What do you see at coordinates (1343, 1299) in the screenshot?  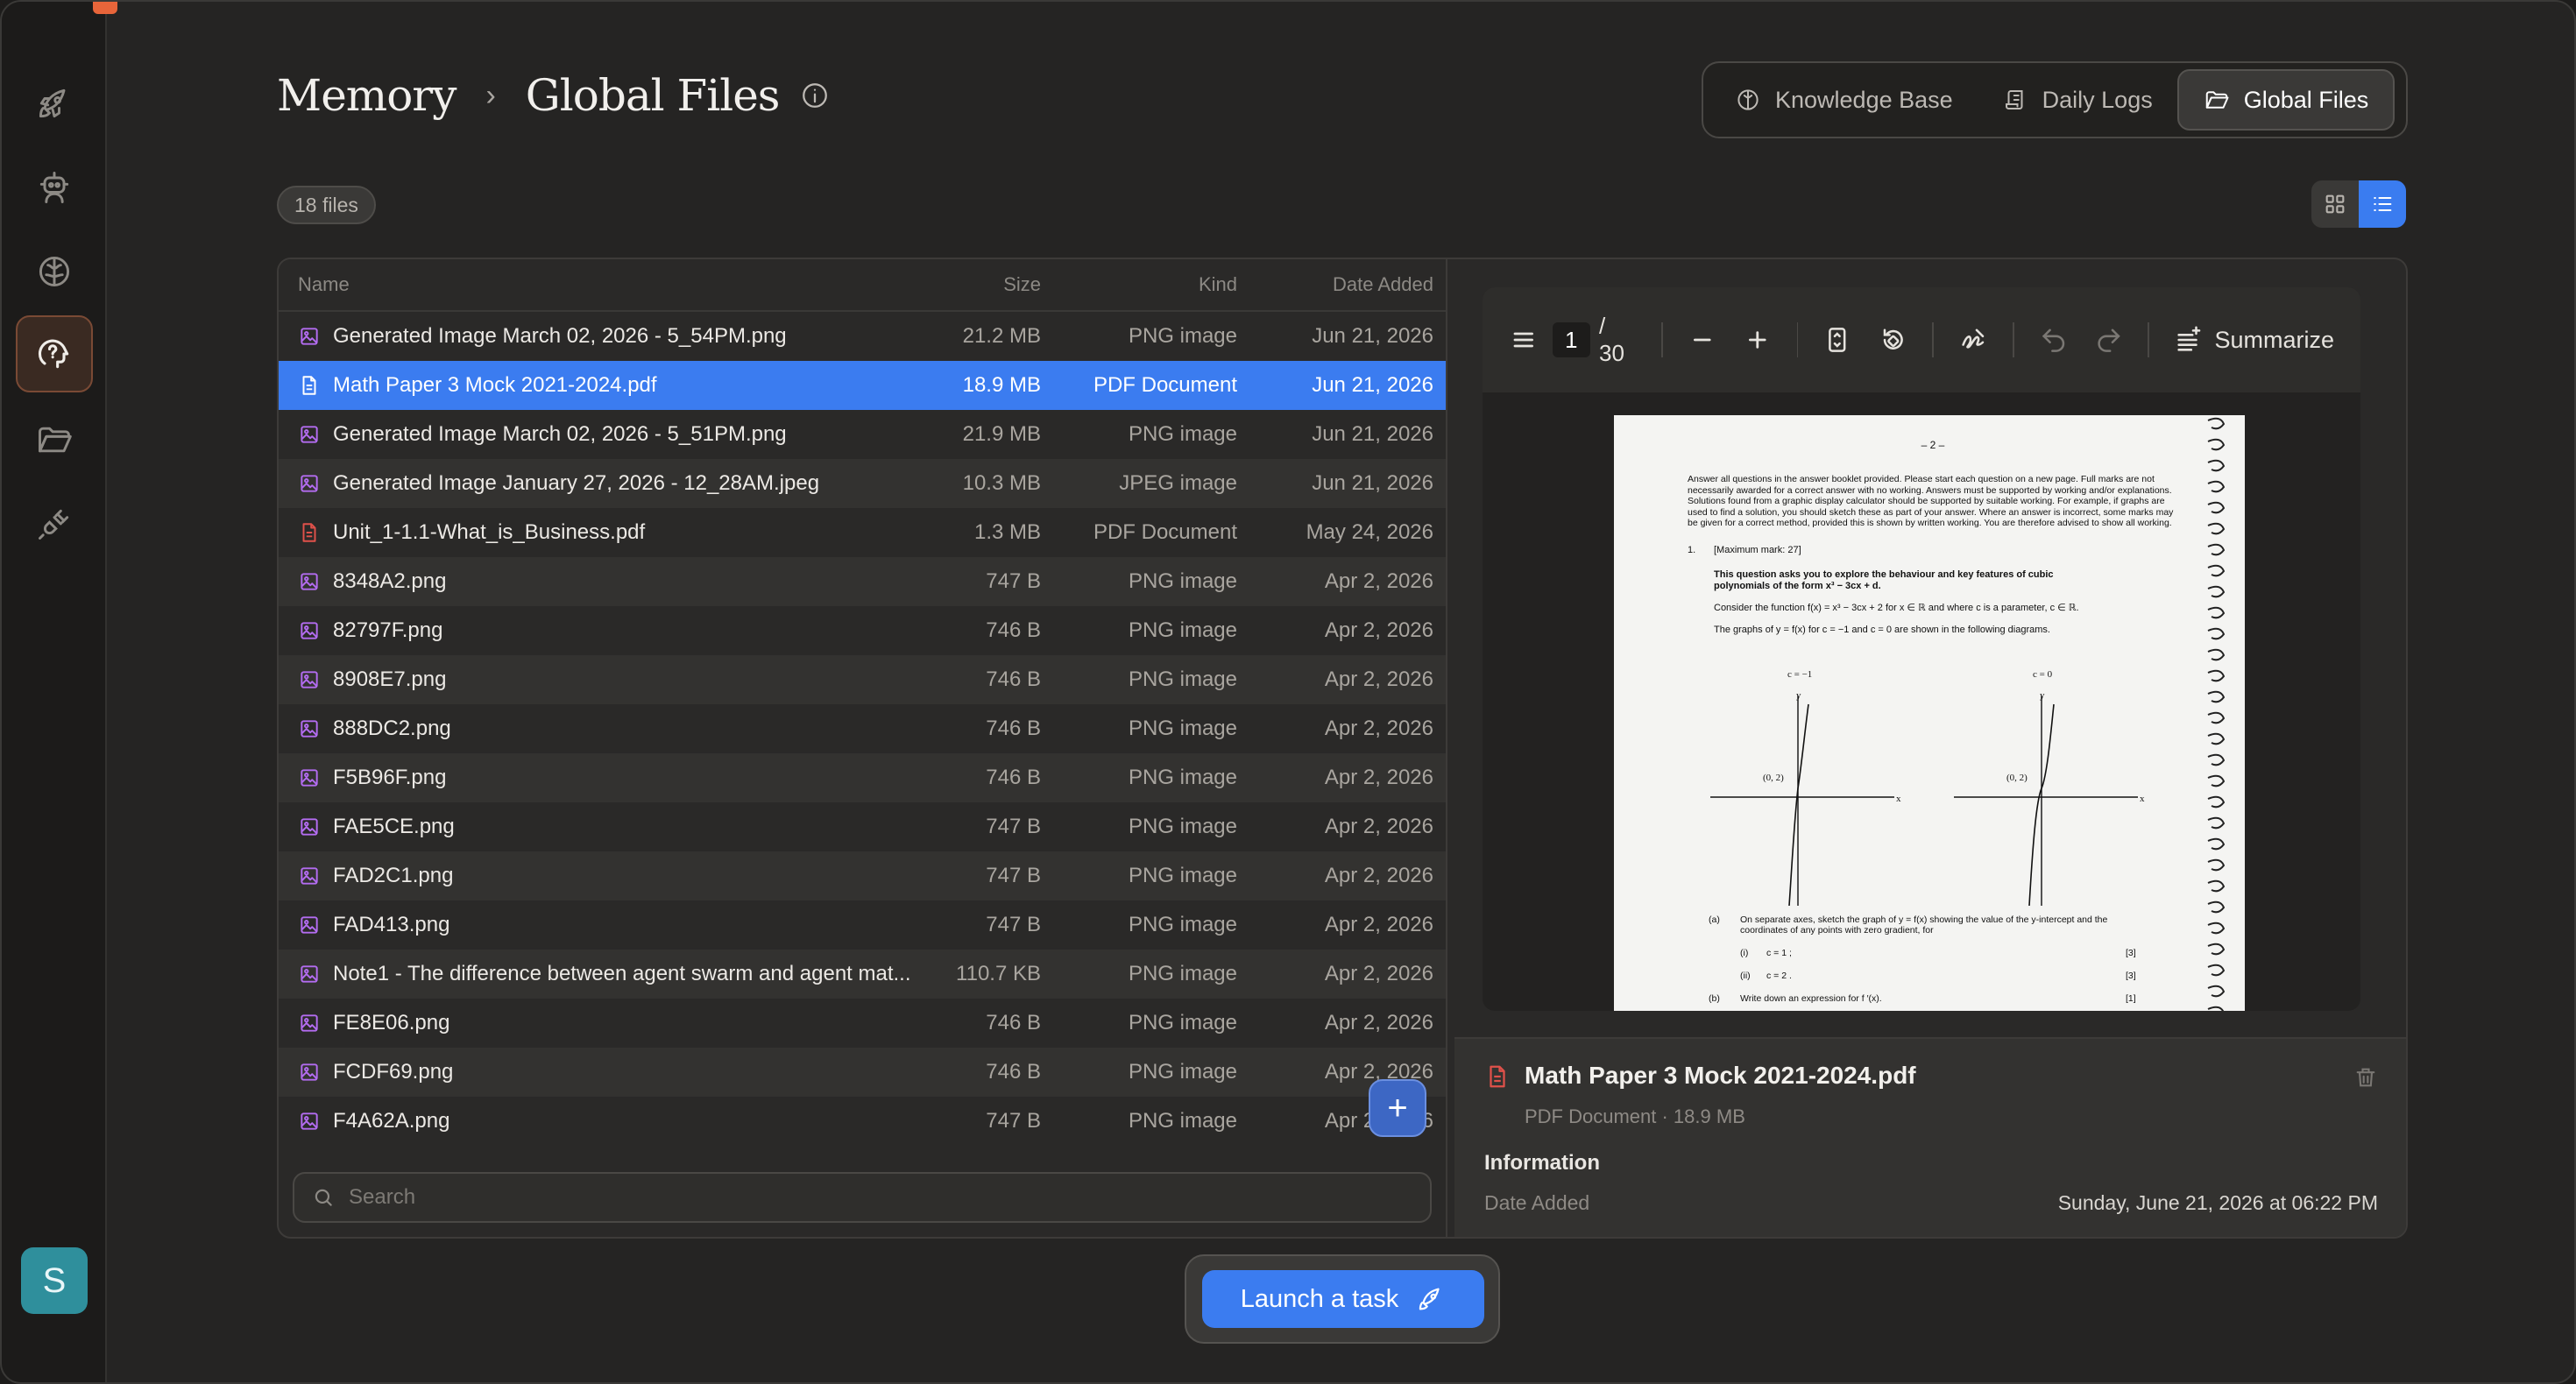 I see `launch-task-button: Launch a task` at bounding box center [1343, 1299].